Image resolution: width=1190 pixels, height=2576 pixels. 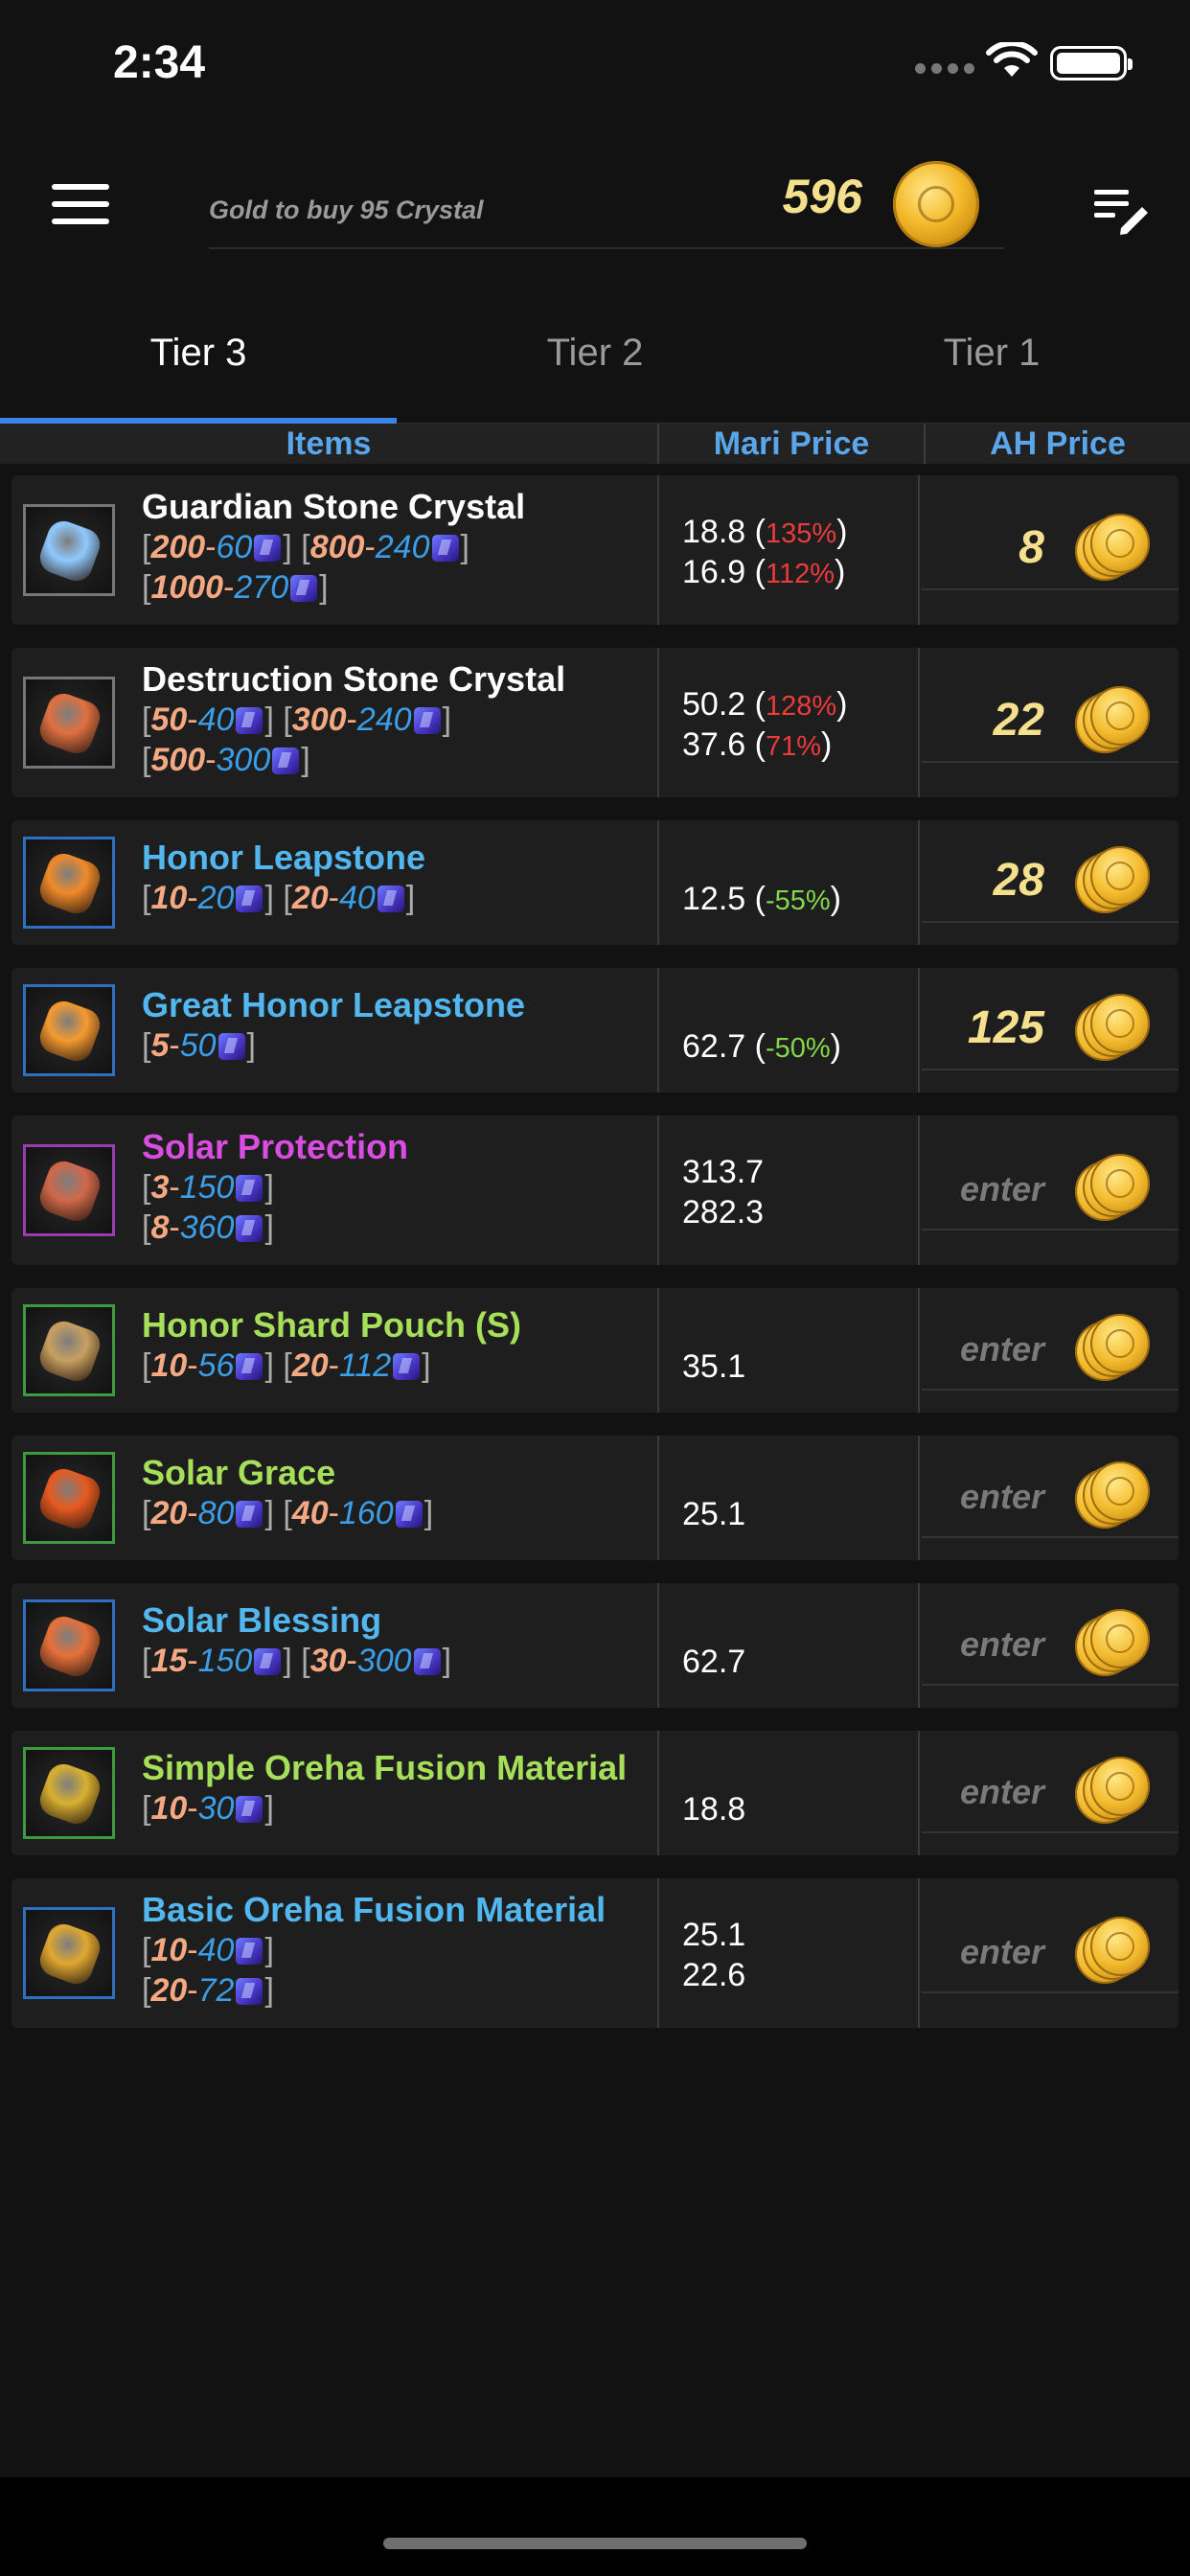 What do you see at coordinates (262, 1620) in the screenshot?
I see `item-name: Solar Blessing` at bounding box center [262, 1620].